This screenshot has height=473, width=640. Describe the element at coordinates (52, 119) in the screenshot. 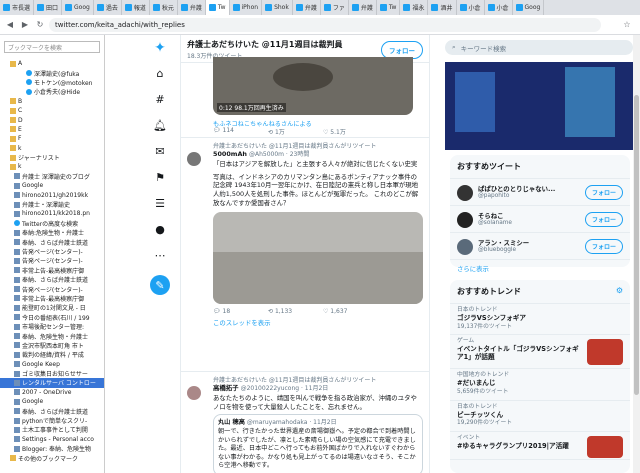

I see `bookmark-item: D` at that location.